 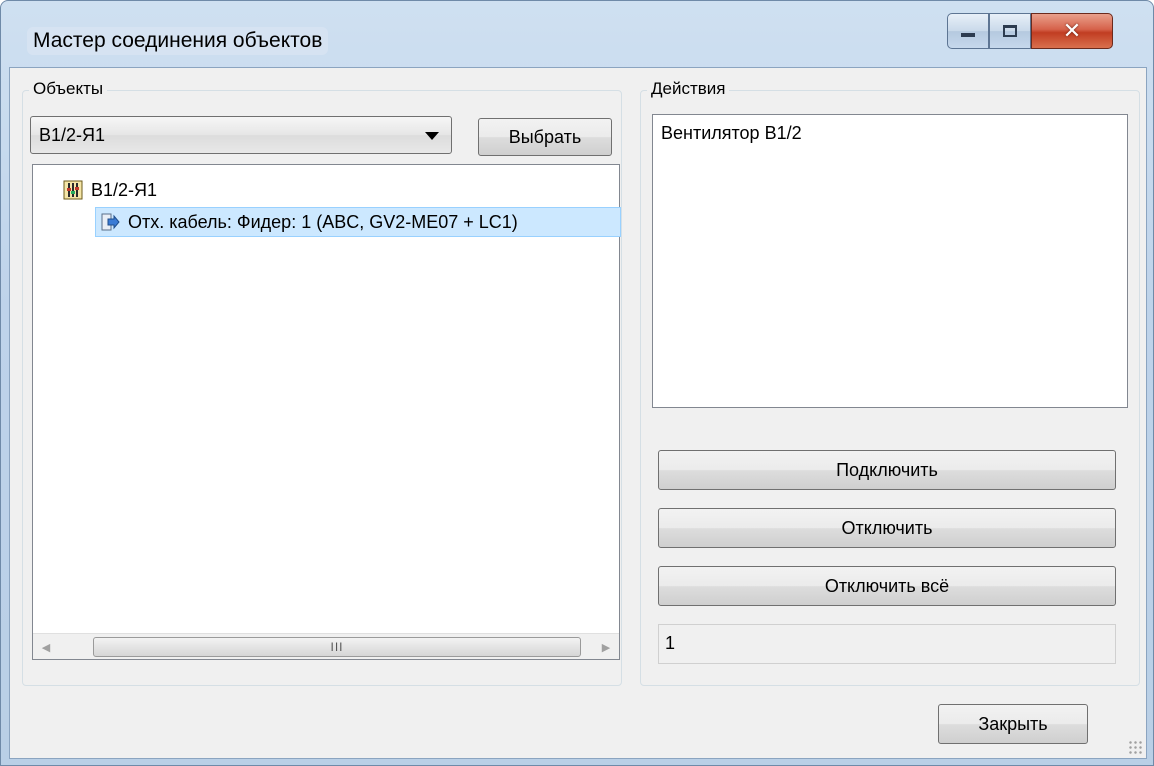 I want to click on disconnect-button: Отключить, so click(x=887, y=528).